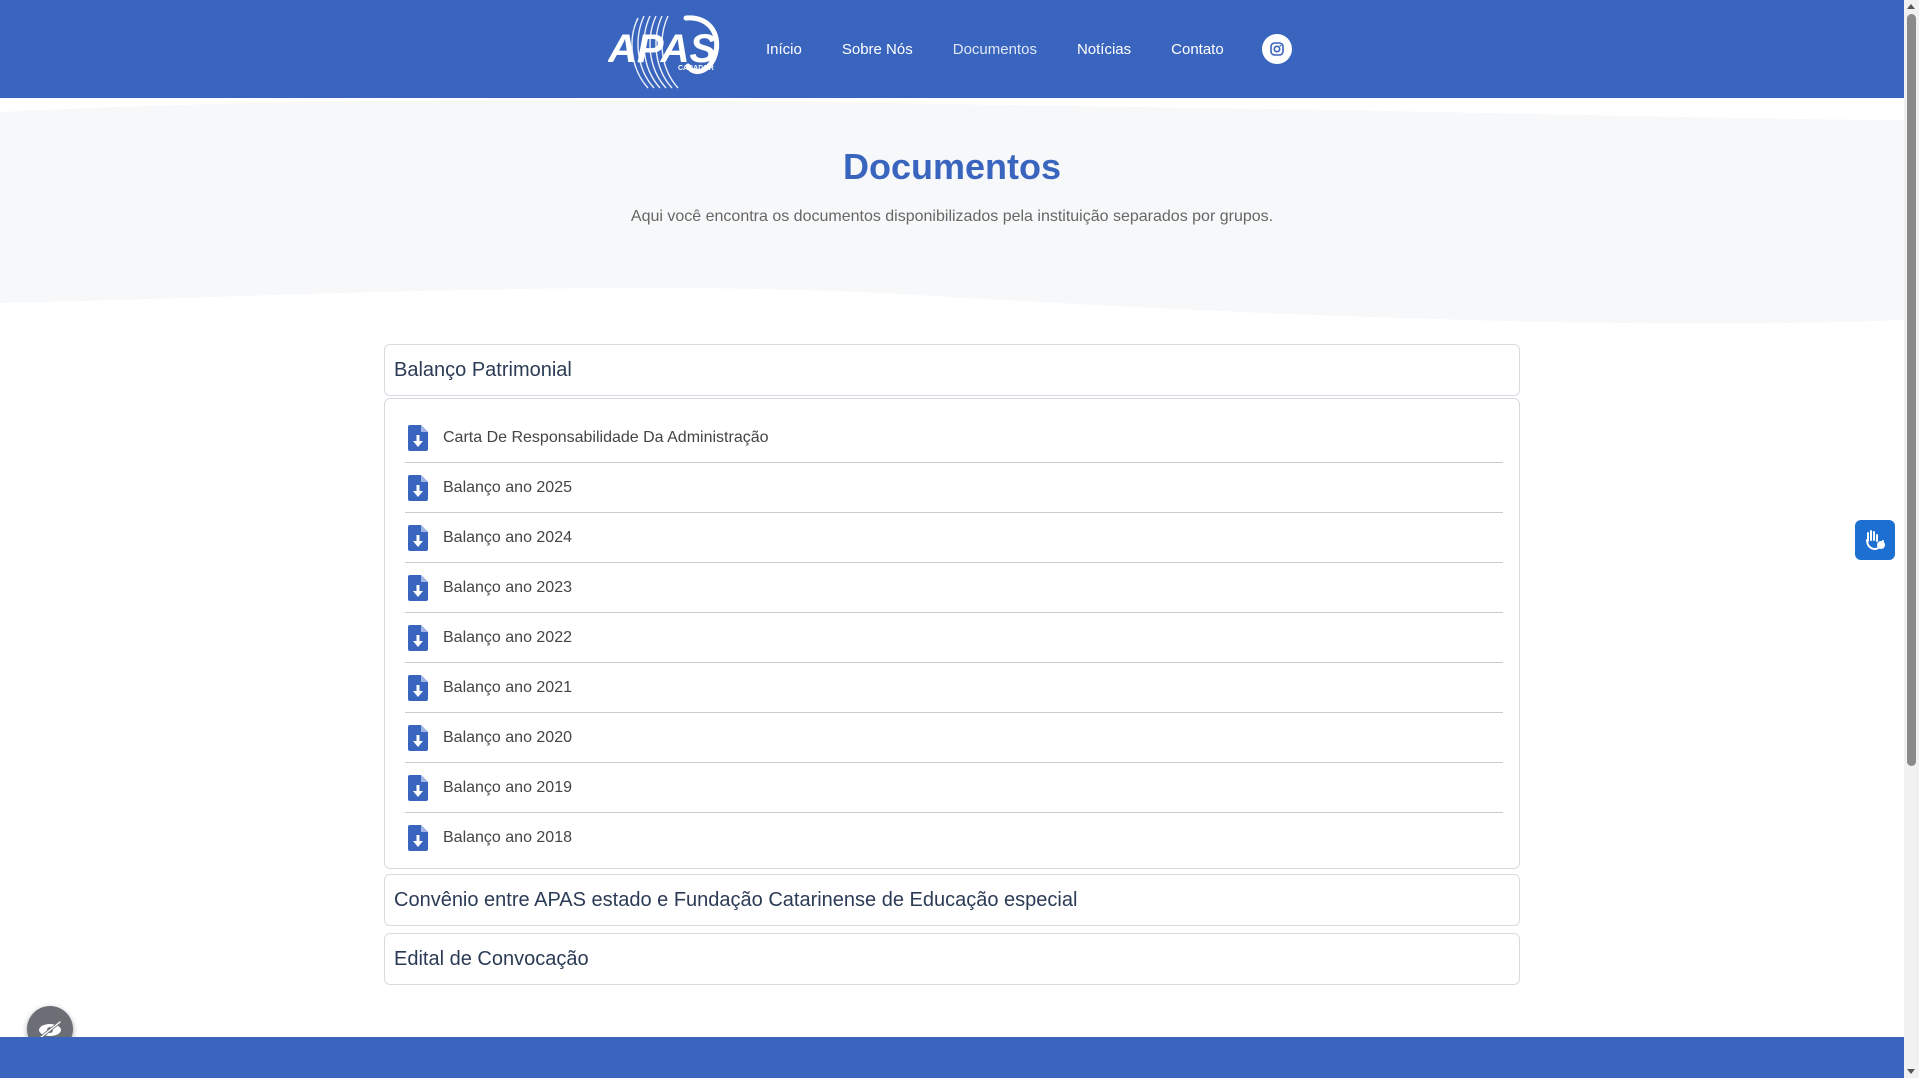 This screenshot has height=1078, width=1919. I want to click on svg-text: CAÇADOR, so click(696, 68).